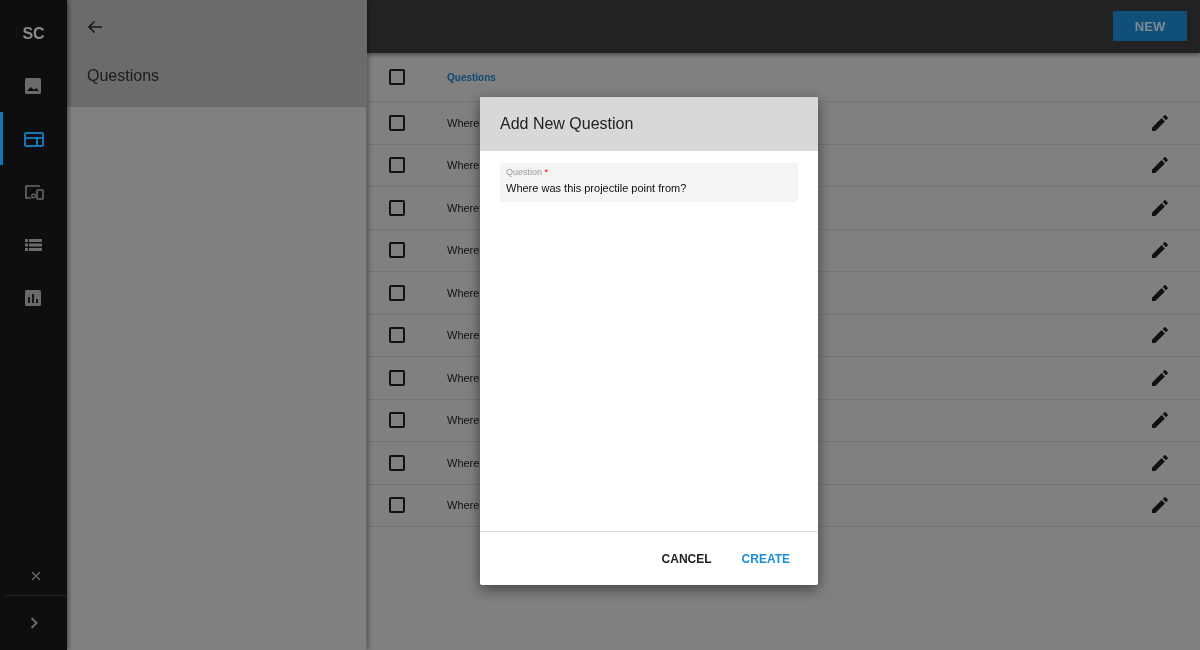 The width and height of the screenshot is (1200, 650). Describe the element at coordinates (686, 558) in the screenshot. I see `cancel-button: CANCEL` at that location.